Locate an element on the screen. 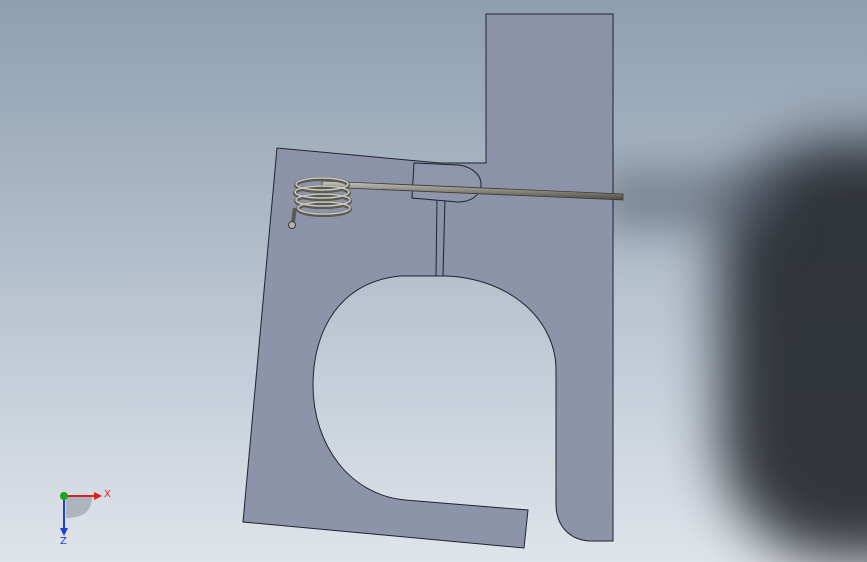 The image size is (867, 562). x-axis-label: X is located at coordinates (107, 494).